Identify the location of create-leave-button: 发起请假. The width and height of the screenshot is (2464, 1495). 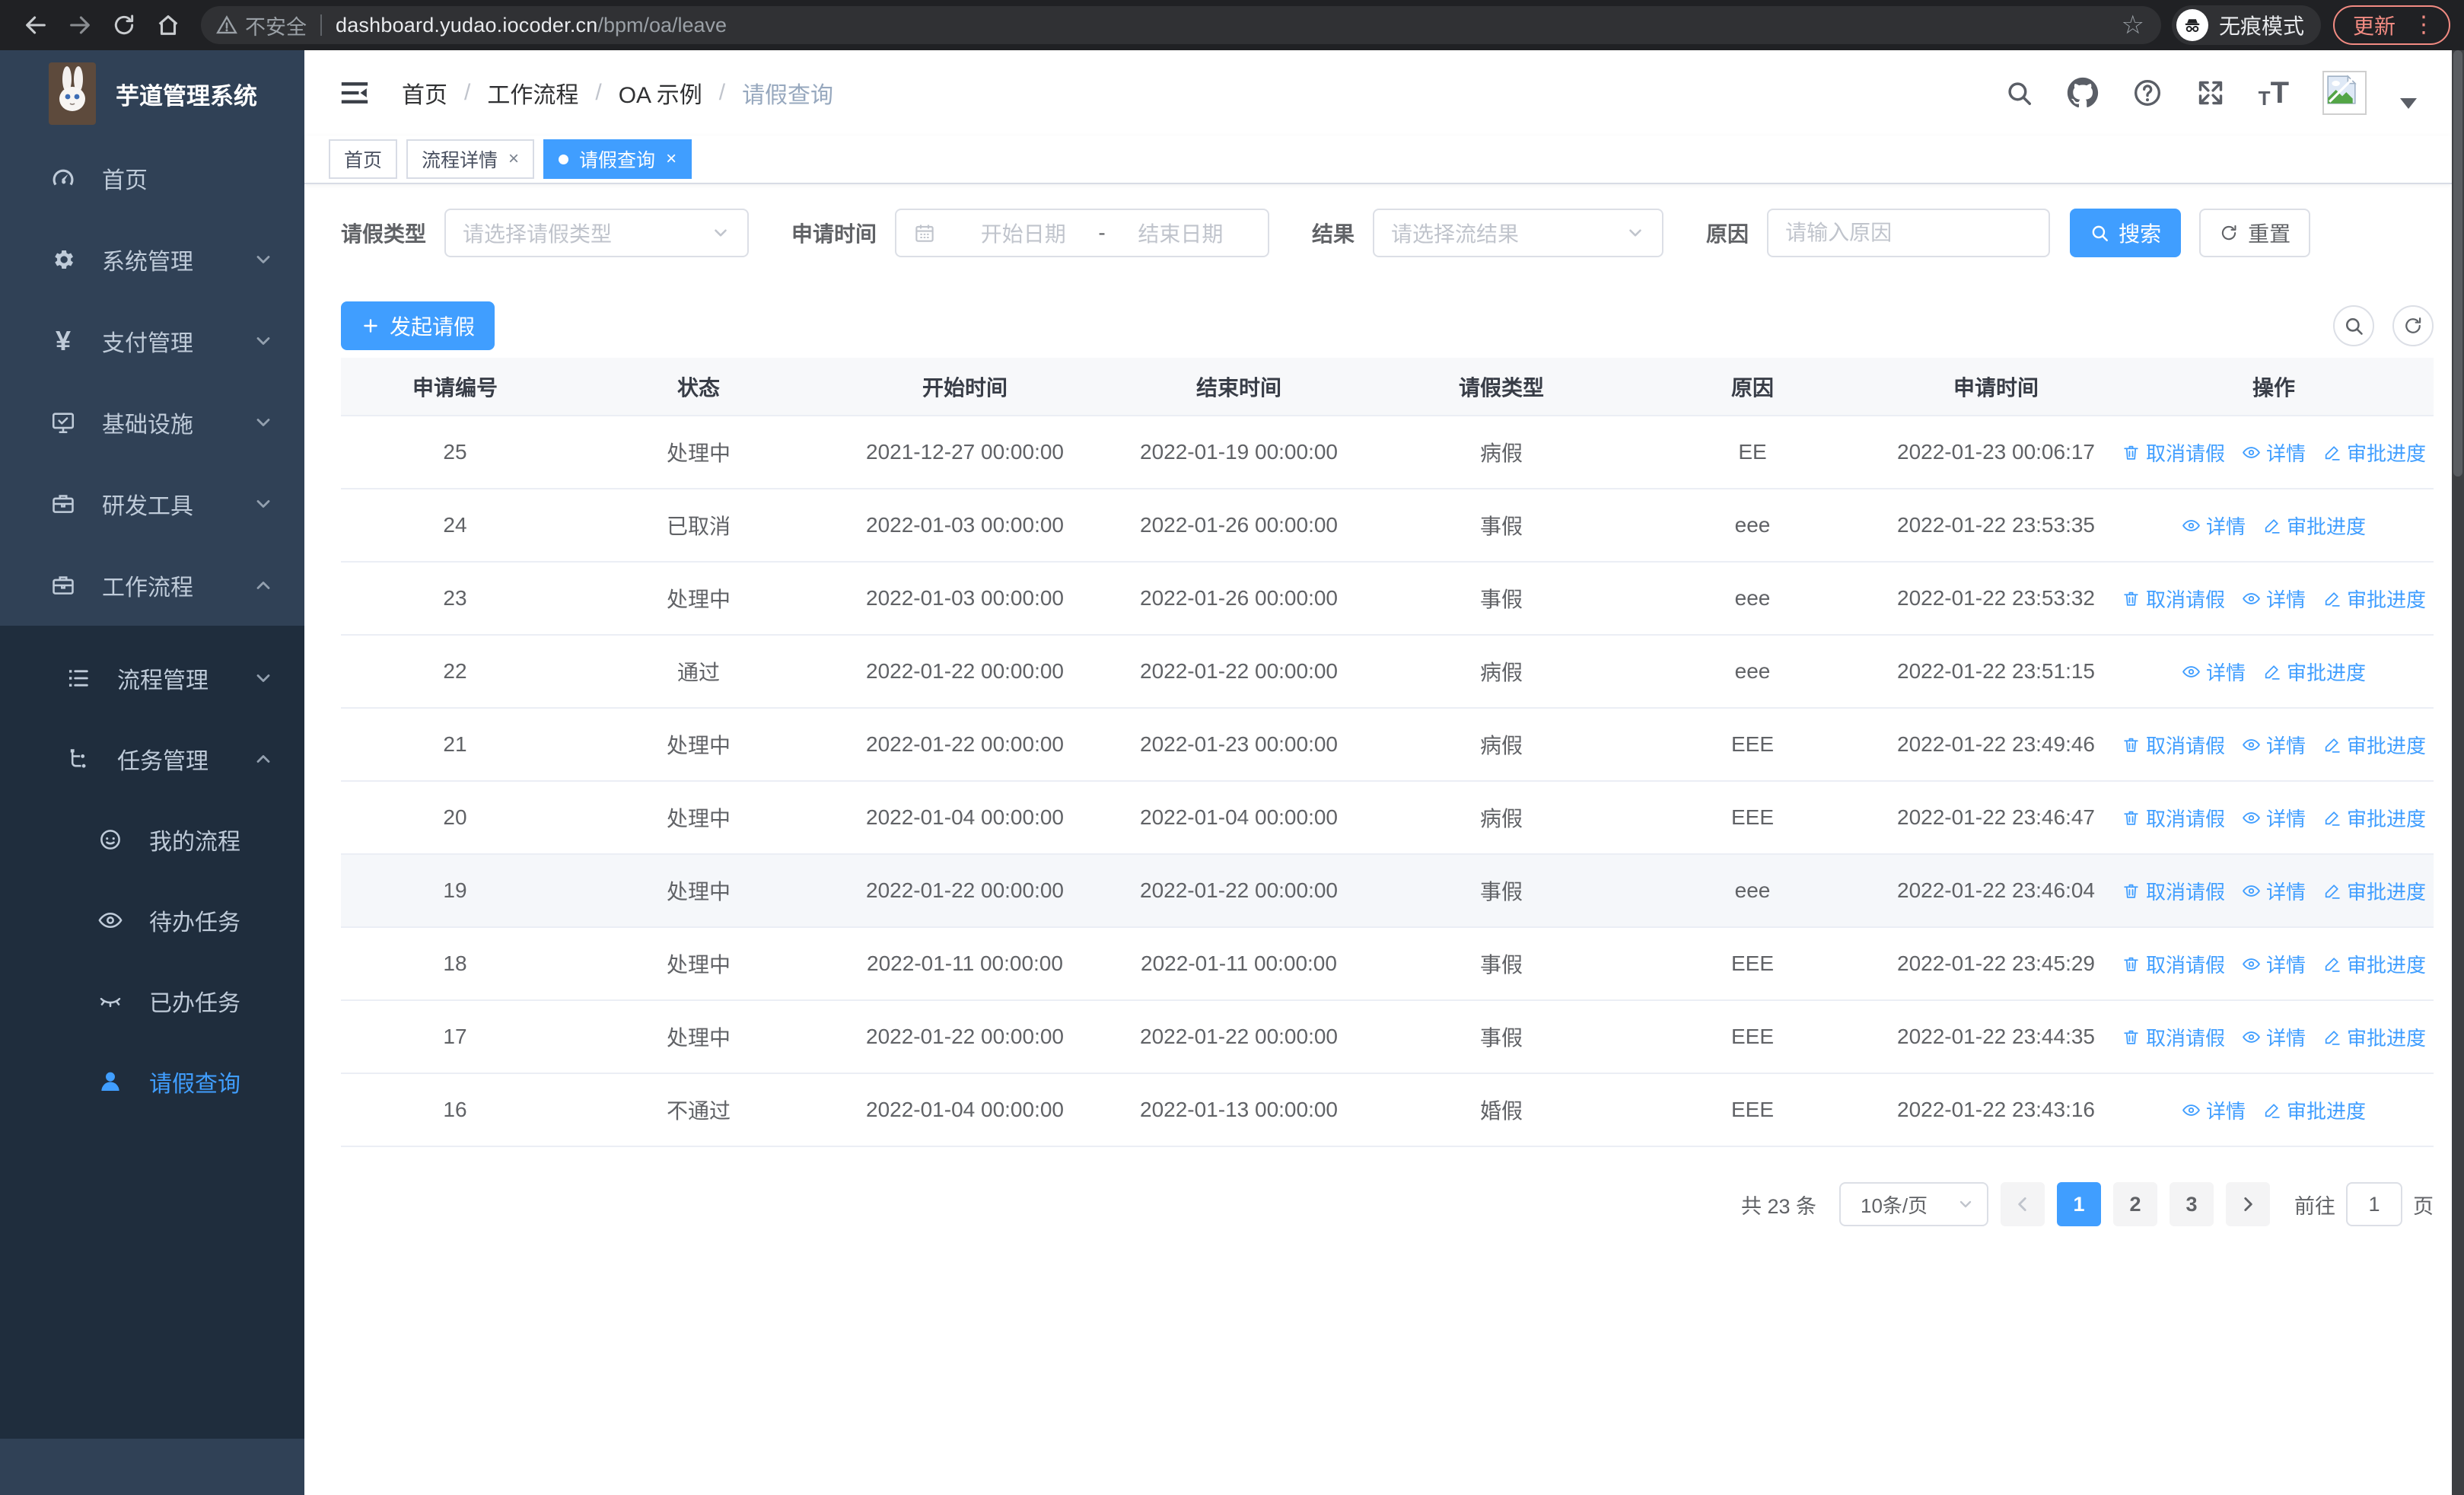
(418, 325).